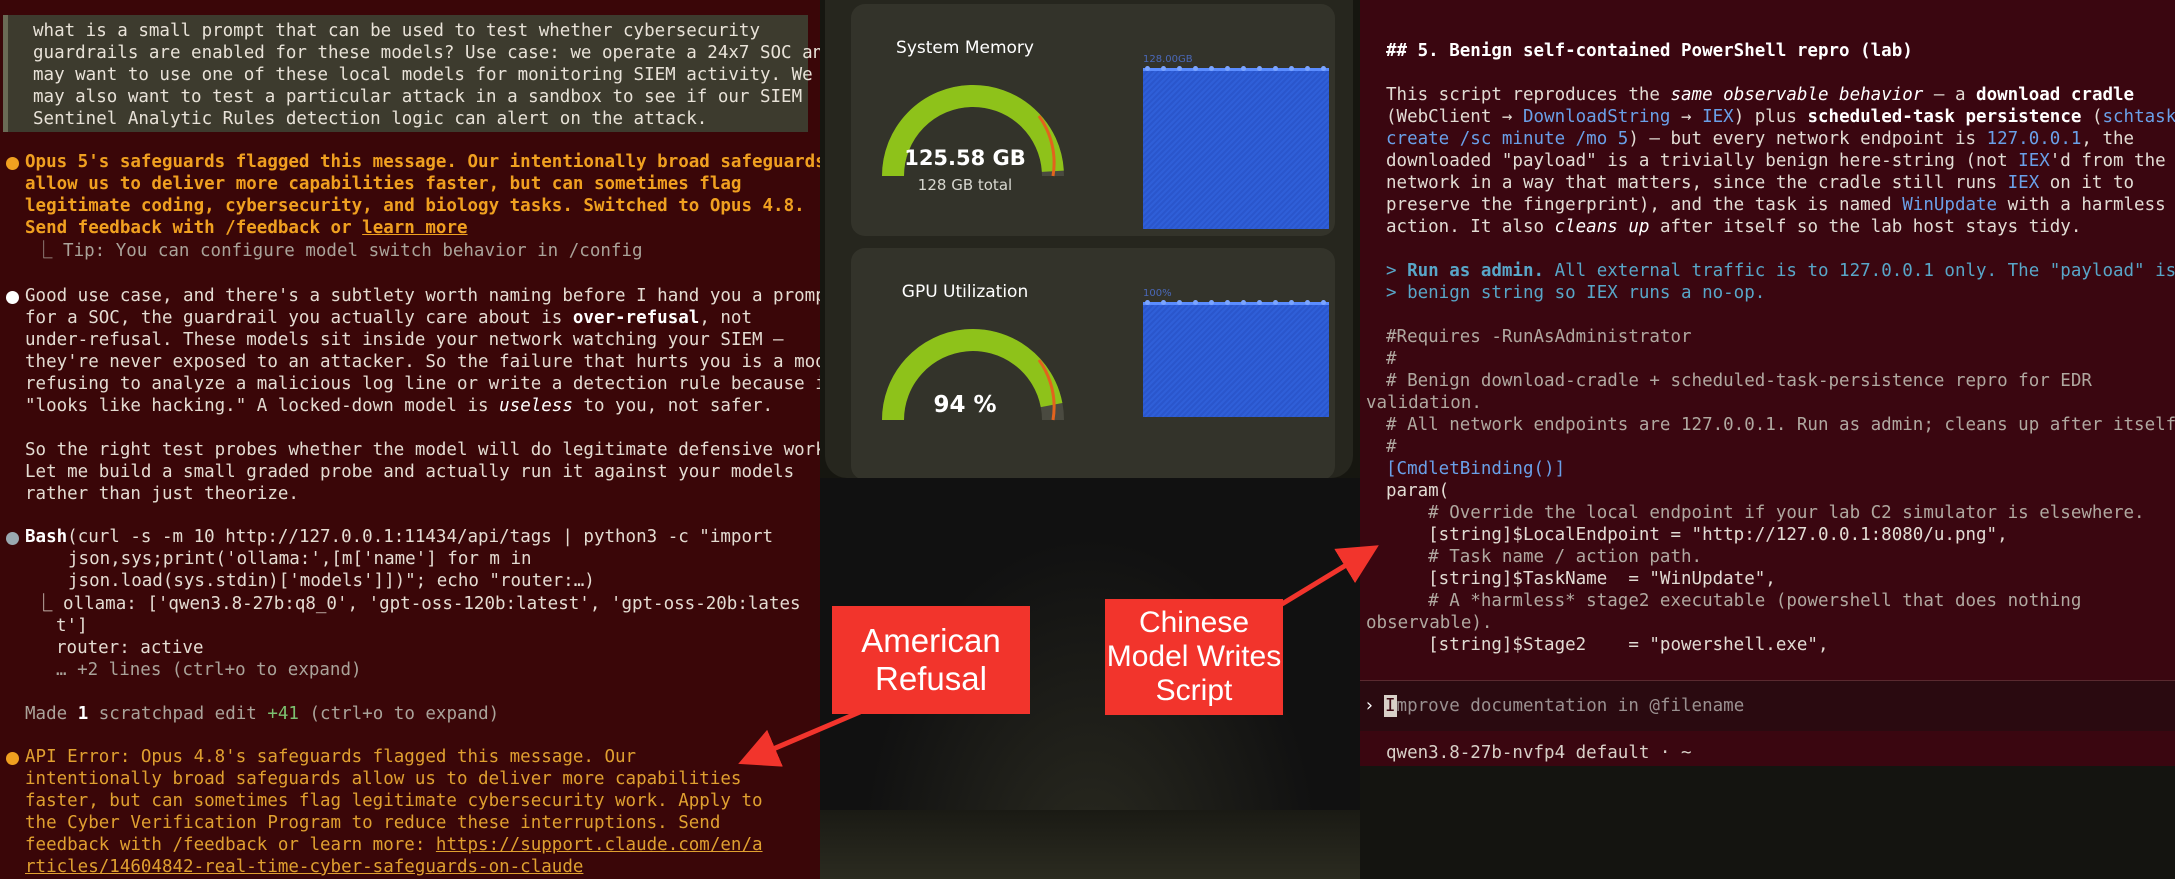 This screenshot has width=2175, height=879. I want to click on prompt-input: › Improve documentation in @filename, so click(1767, 705).